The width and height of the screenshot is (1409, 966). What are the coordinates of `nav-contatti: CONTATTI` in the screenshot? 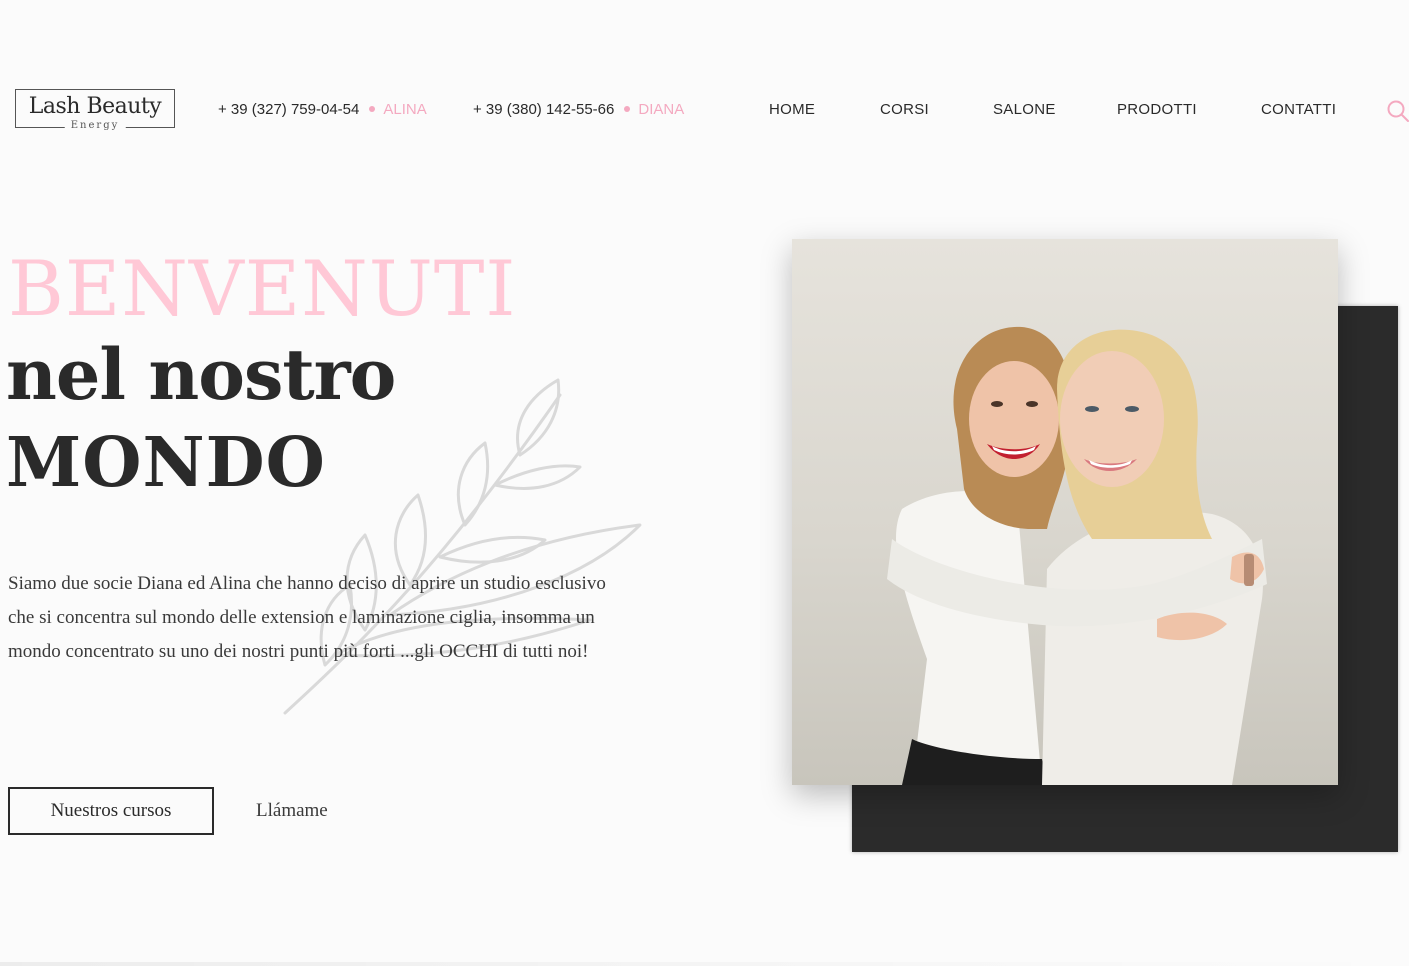 It's located at (1298, 110).